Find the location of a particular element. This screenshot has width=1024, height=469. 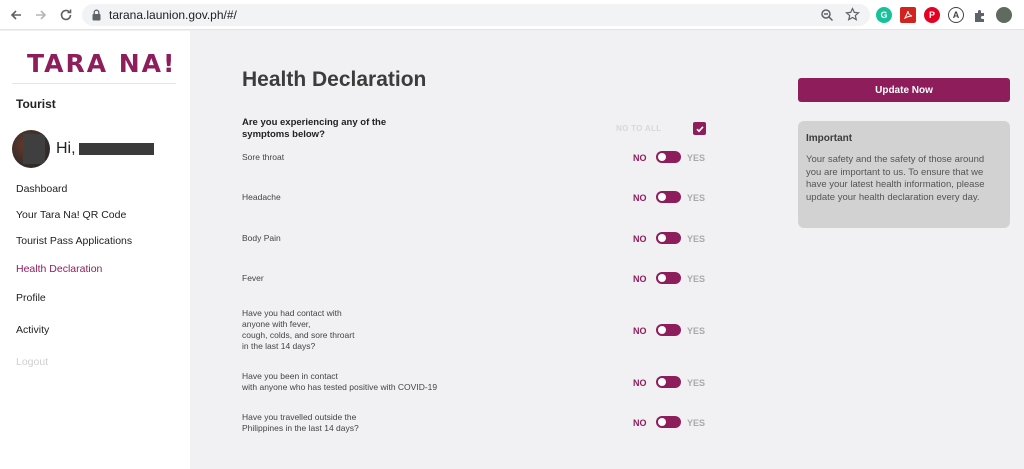

page-title: Health Declaration is located at coordinates (334, 79).